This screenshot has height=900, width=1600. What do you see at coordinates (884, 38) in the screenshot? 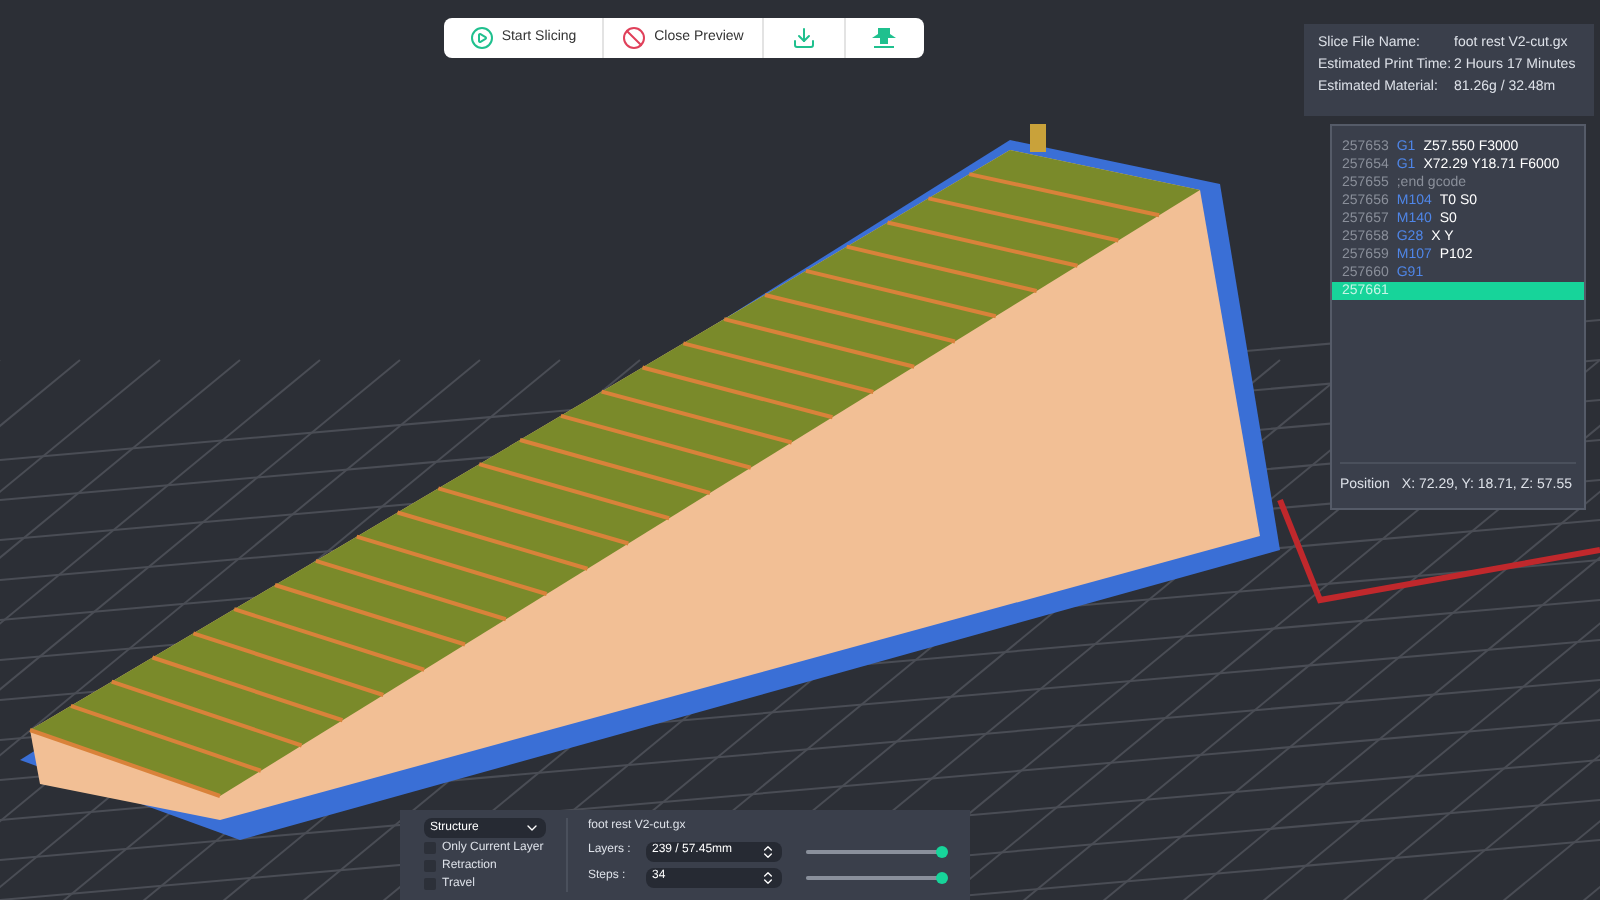
I see `printer-icon` at bounding box center [884, 38].